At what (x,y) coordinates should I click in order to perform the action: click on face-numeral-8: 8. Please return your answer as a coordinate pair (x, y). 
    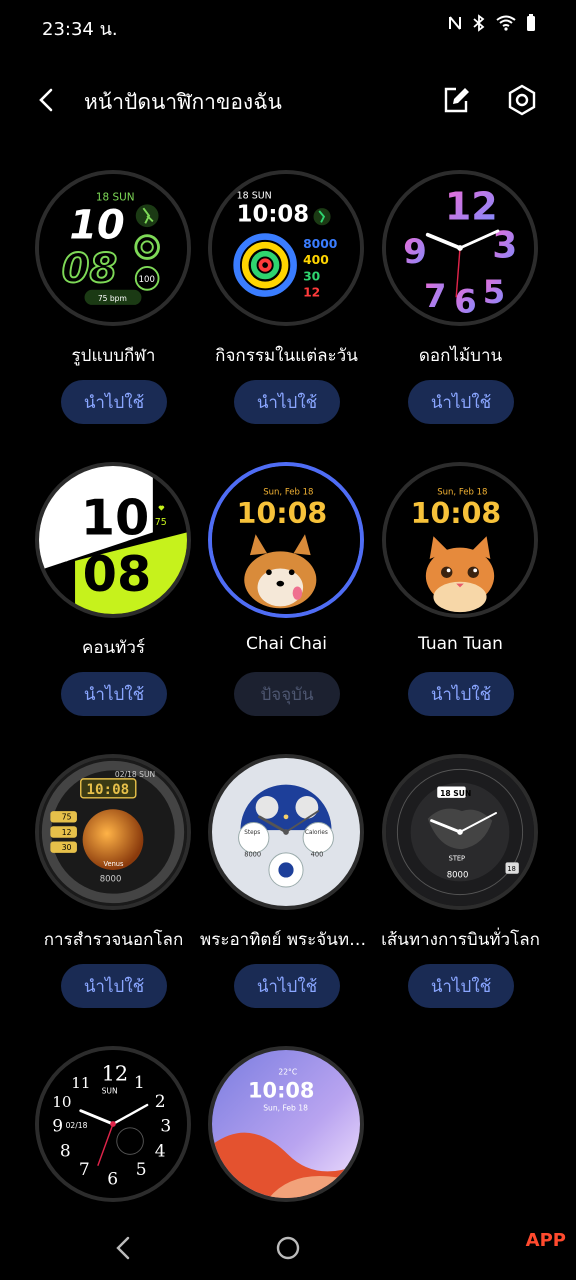
    Looking at the image, I should click on (65, 1151).